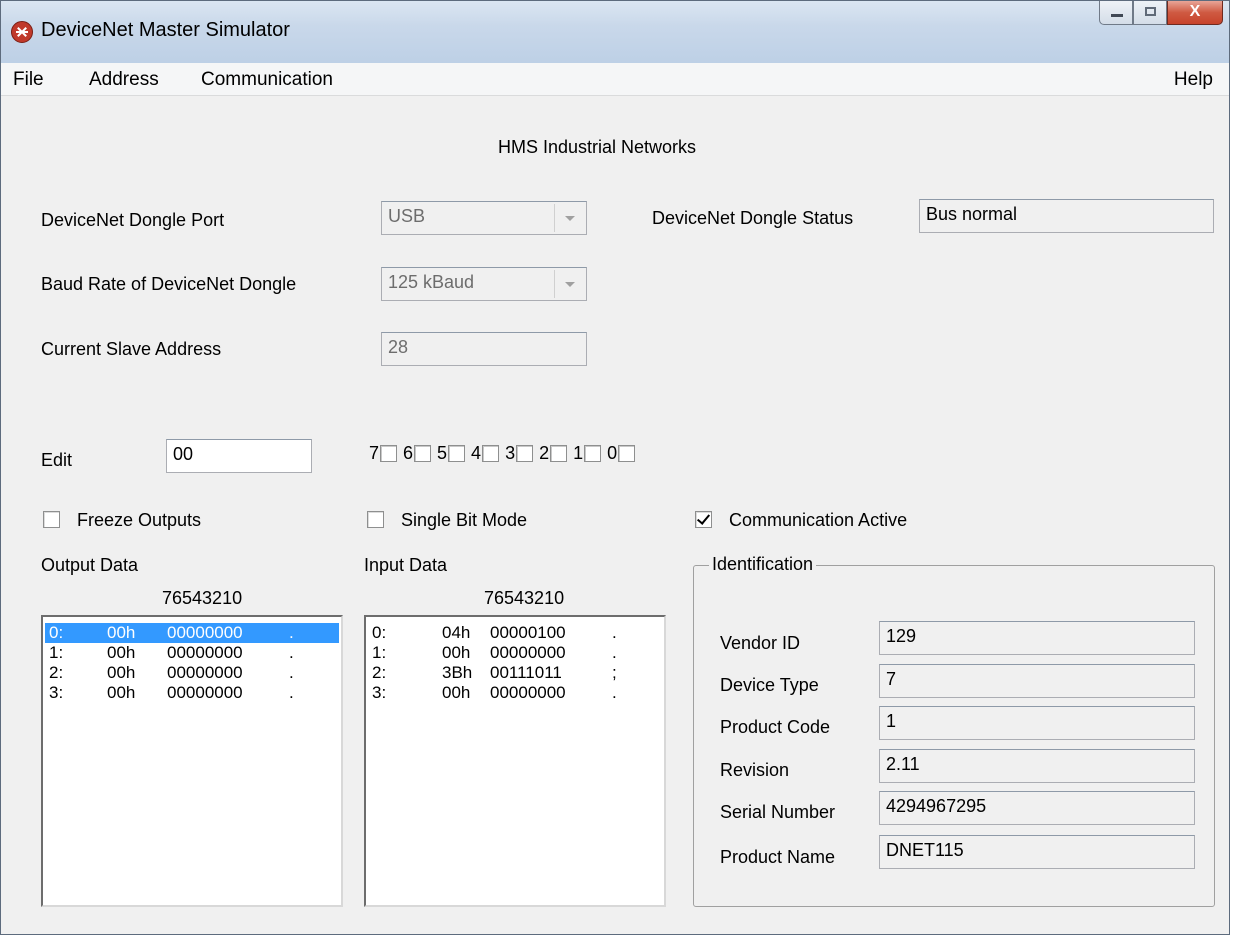 Image resolution: width=1234 pixels, height=939 pixels. Describe the element at coordinates (491, 453) in the screenshot. I see `bit-4-checkbox` at that location.